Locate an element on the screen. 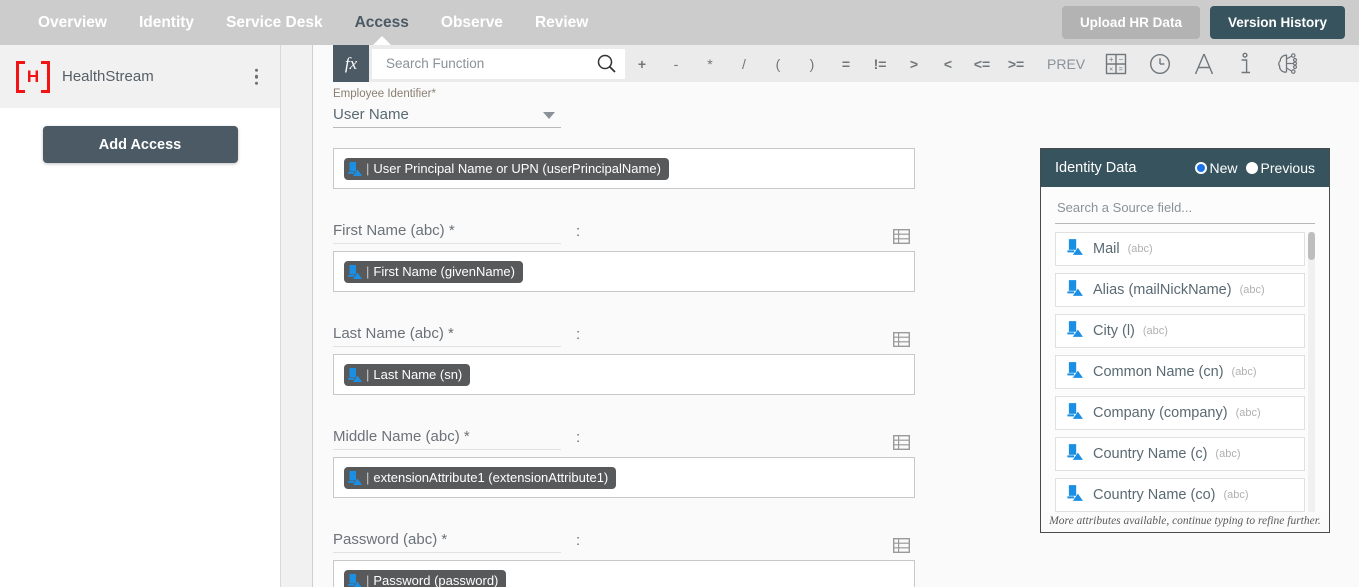 This screenshot has width=1359, height=587. operator-paren-open: ( is located at coordinates (778, 64).